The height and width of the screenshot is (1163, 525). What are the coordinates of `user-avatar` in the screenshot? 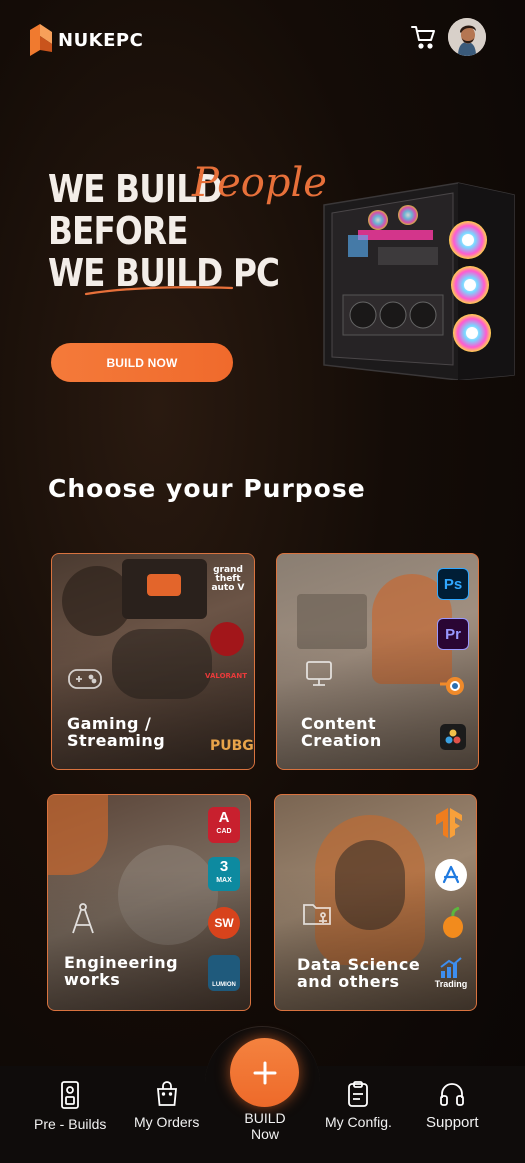 It's located at (467, 37).